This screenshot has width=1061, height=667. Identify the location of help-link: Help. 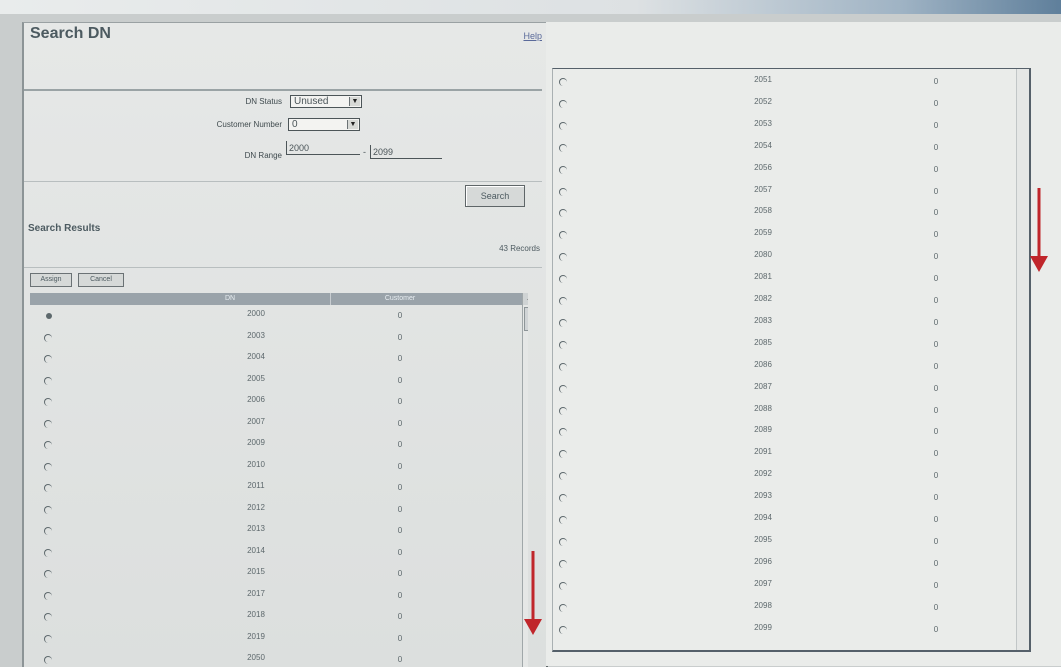
(532, 36).